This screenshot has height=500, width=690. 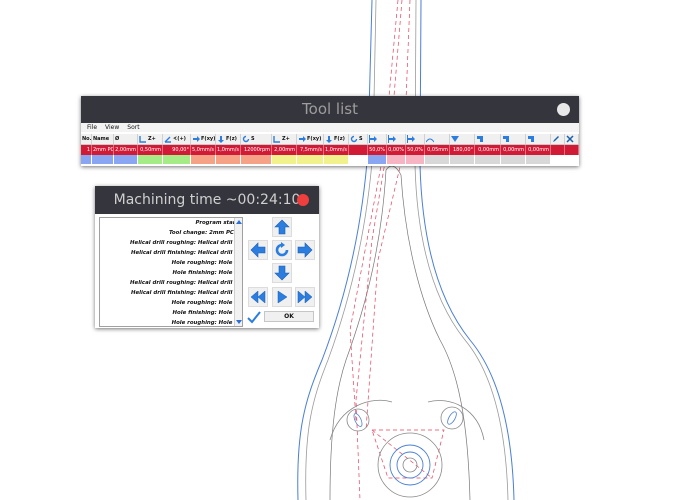 I want to click on move-left-button, so click(x=258, y=250).